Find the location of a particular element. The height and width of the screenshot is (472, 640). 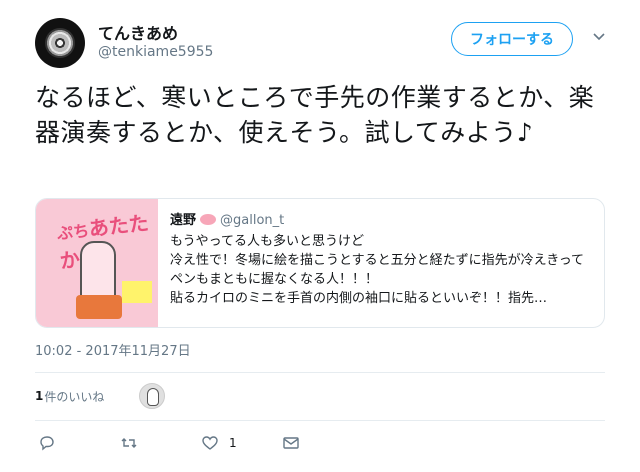

tweet-actions: 1 is located at coordinates (188, 443).